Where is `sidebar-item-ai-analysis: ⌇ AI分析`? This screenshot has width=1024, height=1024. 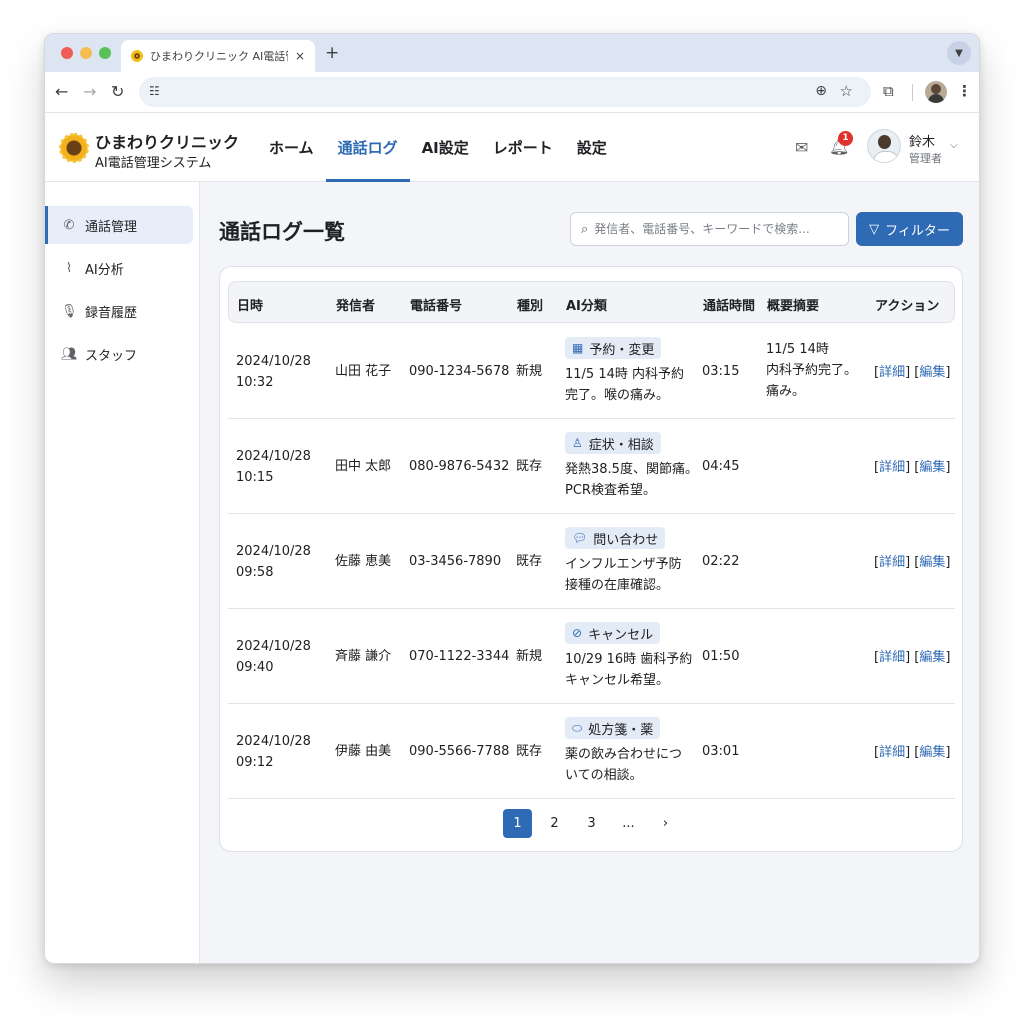 sidebar-item-ai-analysis: ⌇ AI分析 is located at coordinates (119, 268).